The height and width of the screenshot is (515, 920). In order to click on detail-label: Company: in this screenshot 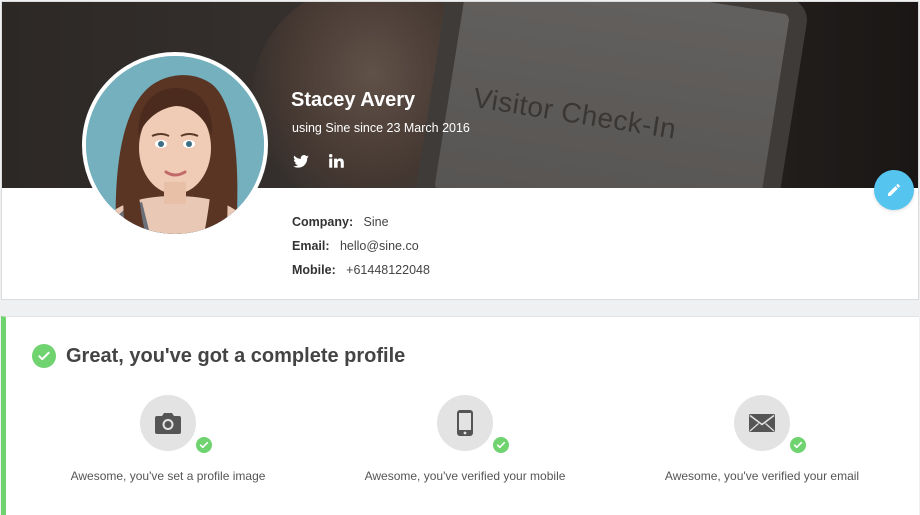, I will do `click(323, 222)`.